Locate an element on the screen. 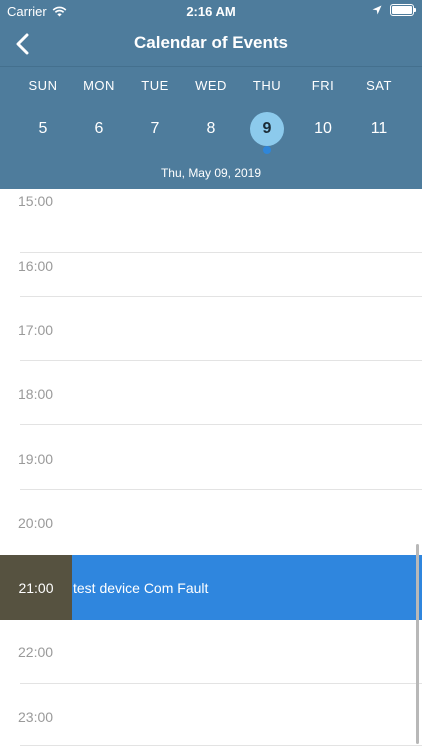 This screenshot has height=750, width=422. date-cell: 7 is located at coordinates (155, 129).